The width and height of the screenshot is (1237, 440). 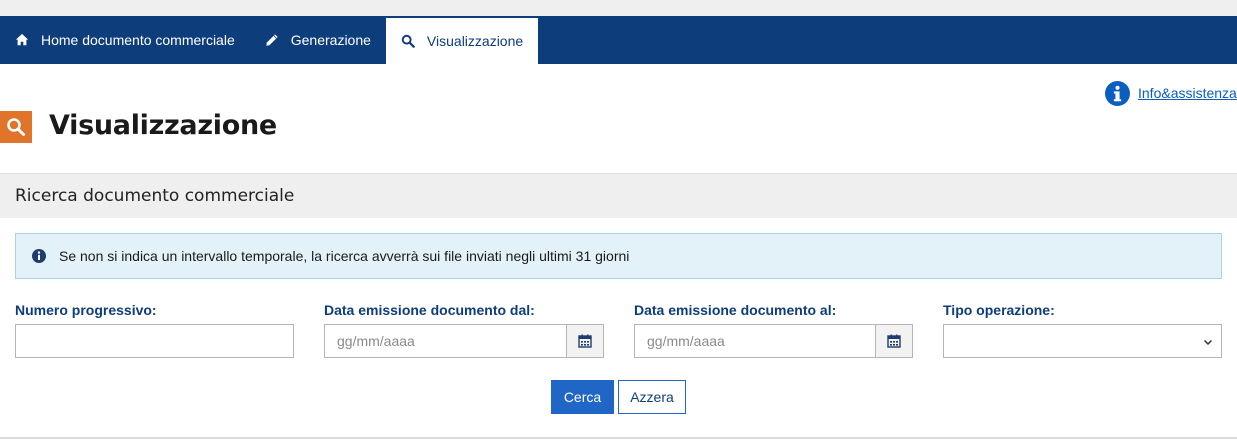 I want to click on nav-item-generazione: Generazione, so click(x=318, y=40).